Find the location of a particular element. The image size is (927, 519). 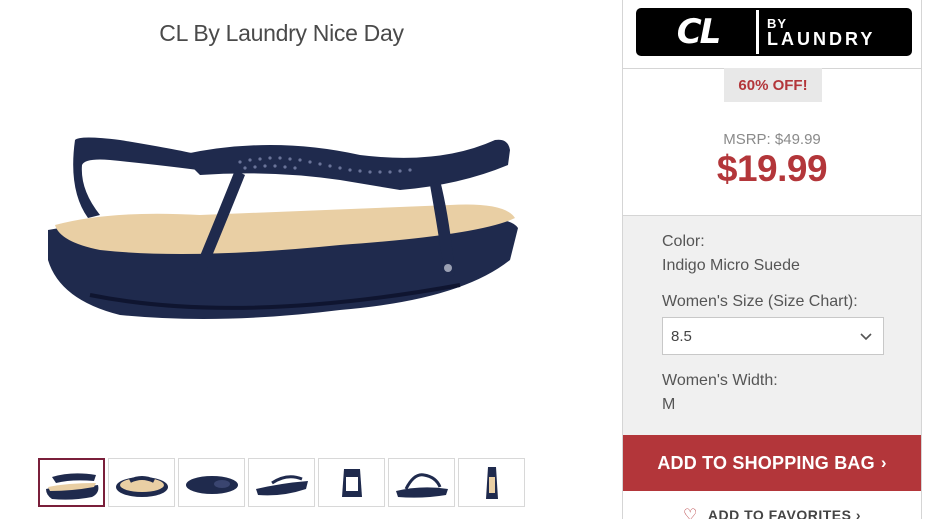

sale-price: $19.99 is located at coordinates (772, 168).